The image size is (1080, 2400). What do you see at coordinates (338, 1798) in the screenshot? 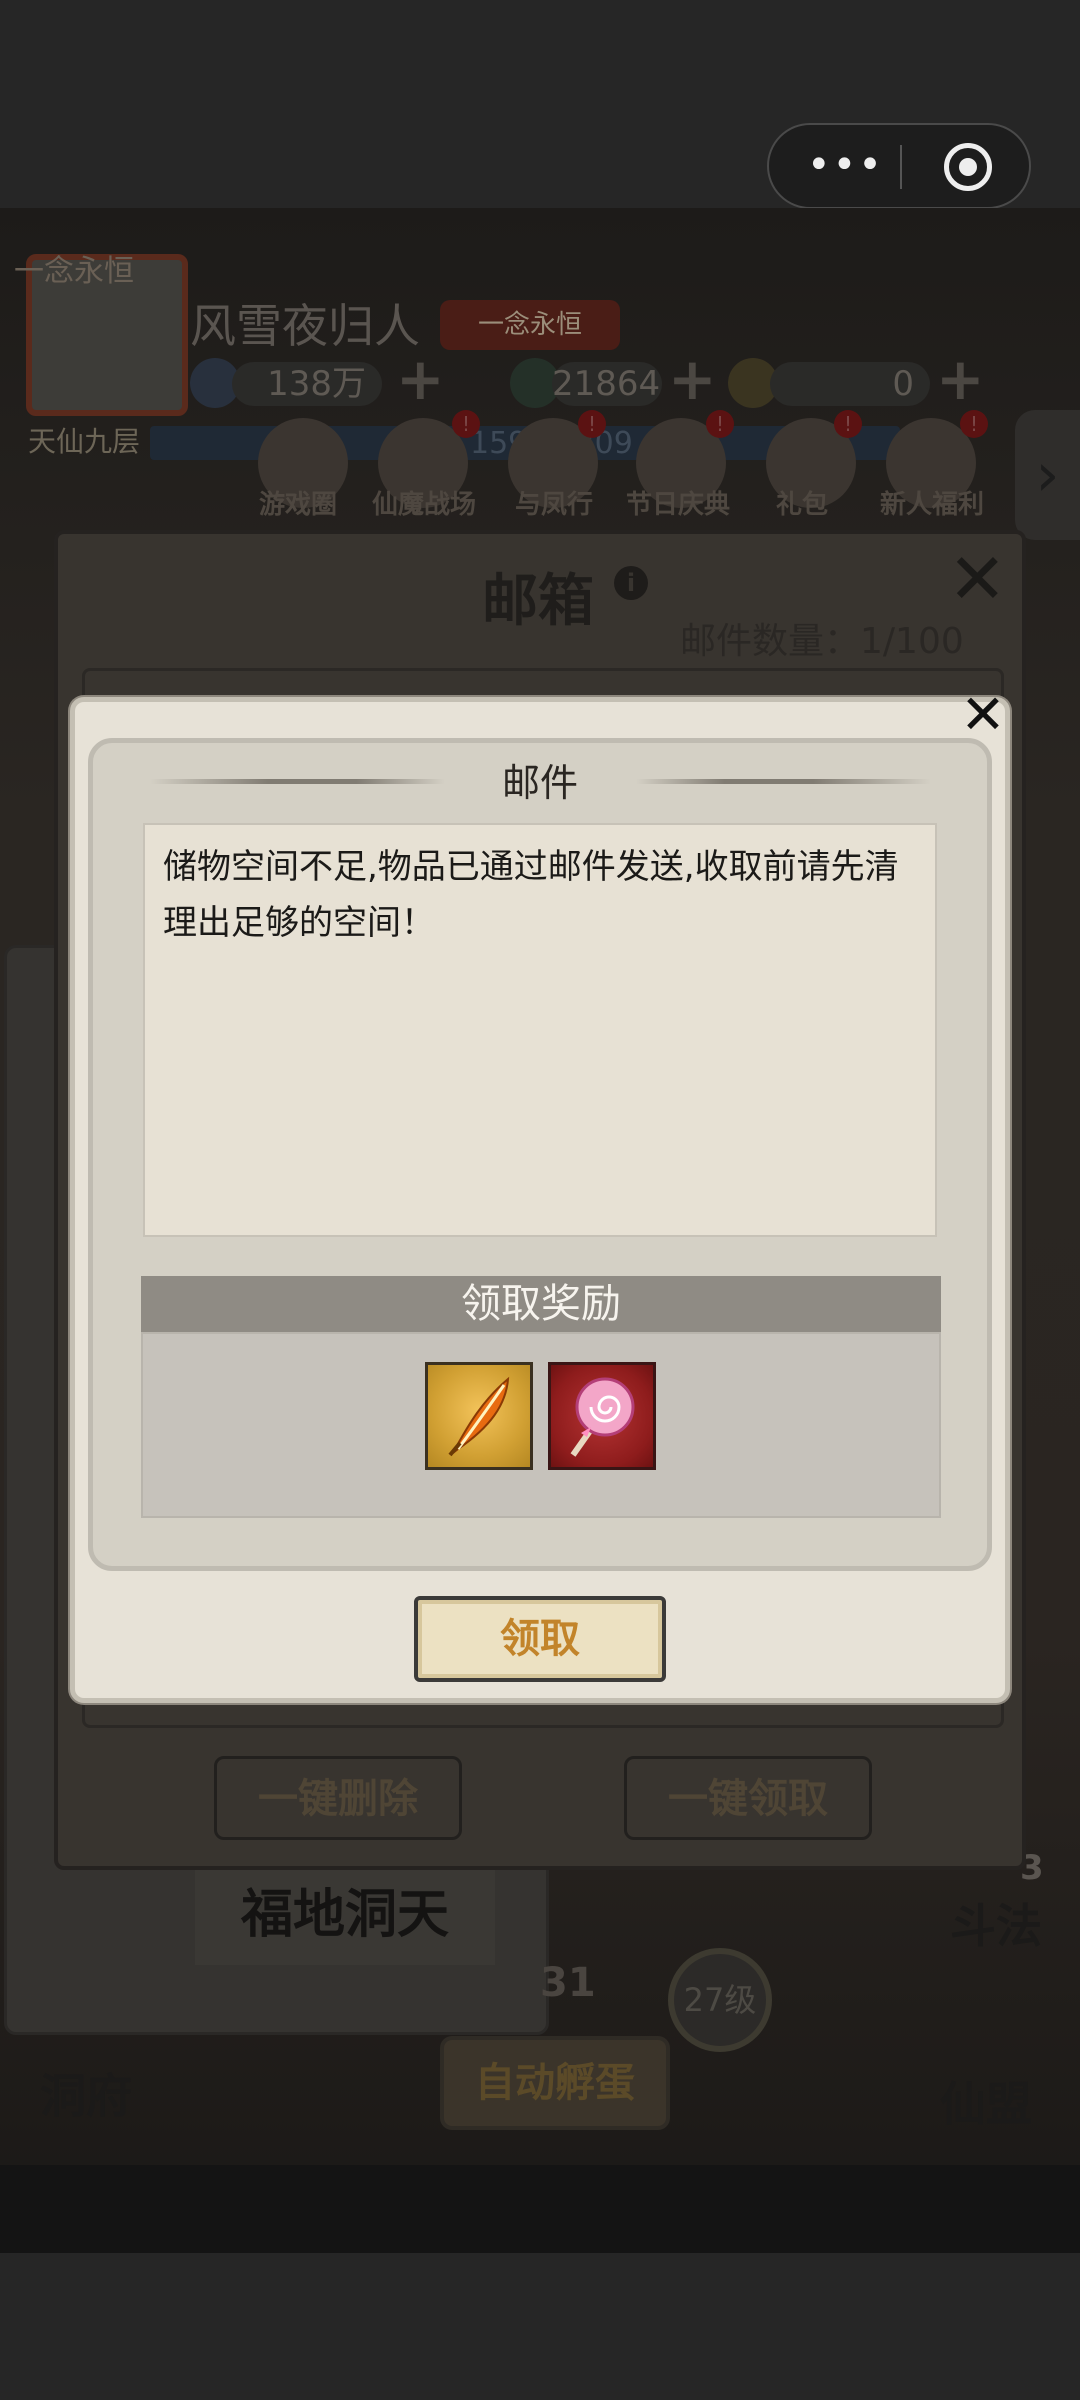
I see `delete-all-button: 一键删除` at bounding box center [338, 1798].